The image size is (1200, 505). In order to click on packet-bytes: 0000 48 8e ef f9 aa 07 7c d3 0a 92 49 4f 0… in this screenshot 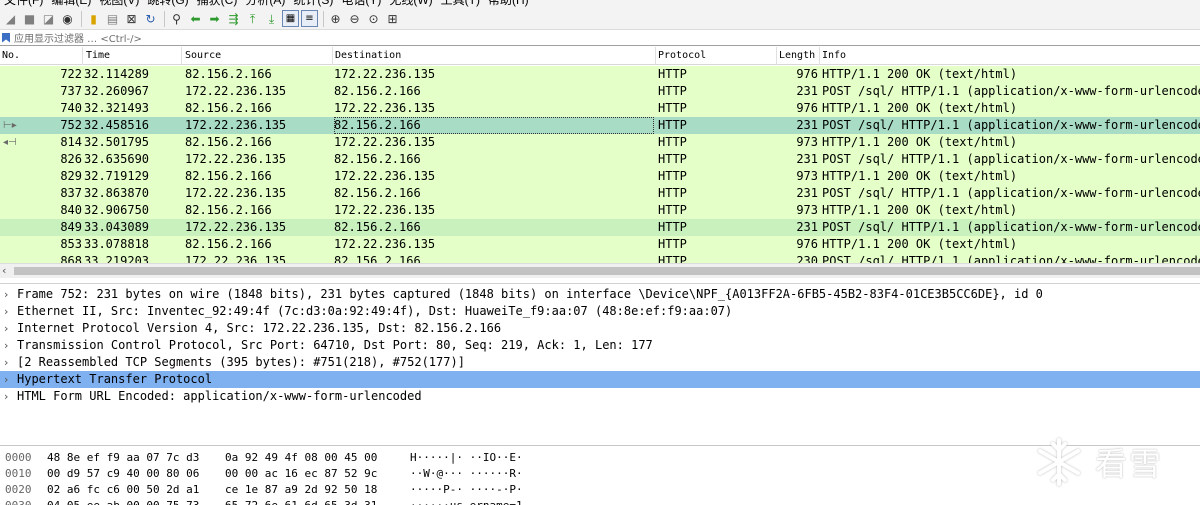, I will do `click(600, 475)`.